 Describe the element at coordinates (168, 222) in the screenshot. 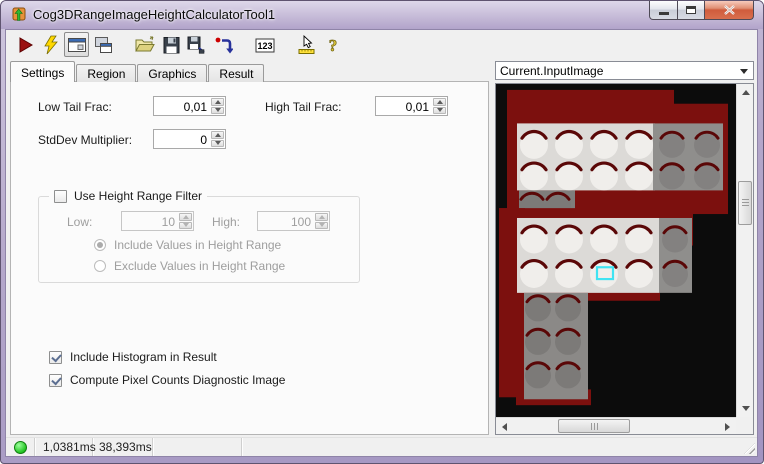

I see `low-value: 10` at that location.